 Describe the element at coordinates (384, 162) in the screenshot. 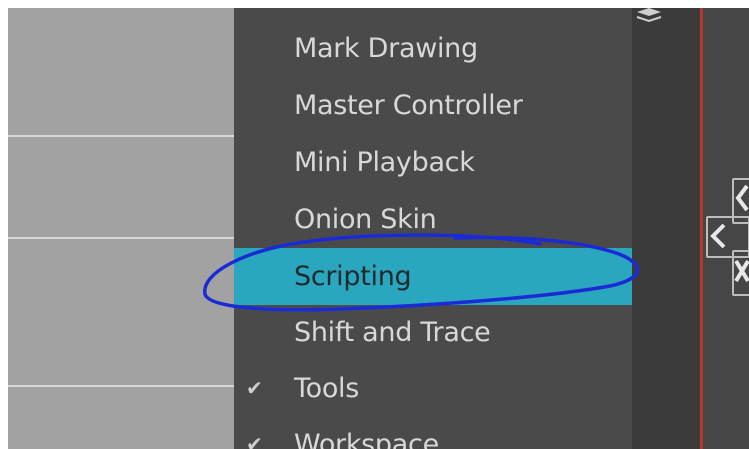

I see `menu-item-label: Mini Playback` at that location.